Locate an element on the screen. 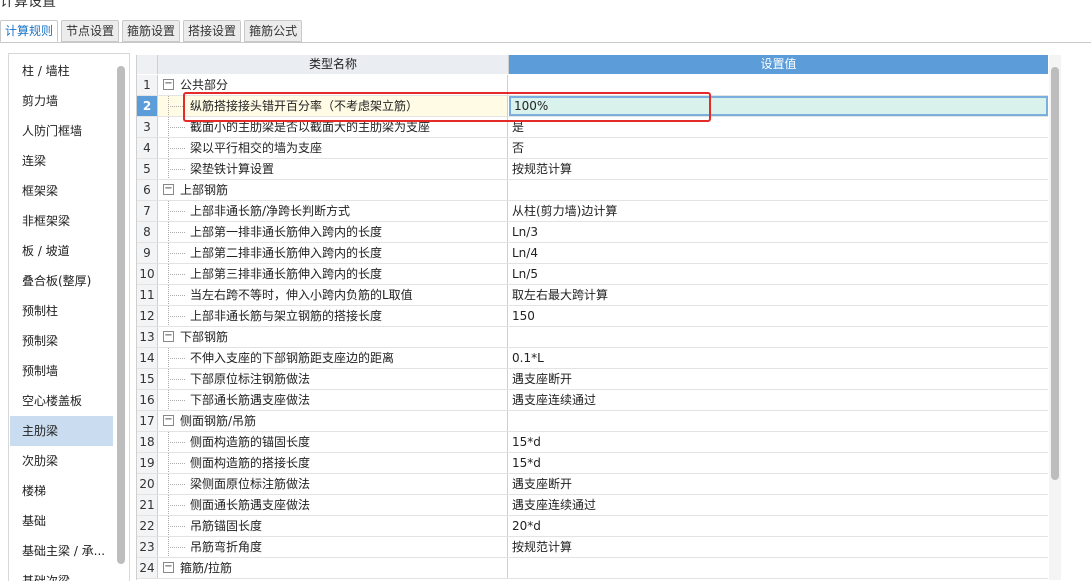  row-name-cell: 梁以平行相交的墙为支座 is located at coordinates (333, 148).